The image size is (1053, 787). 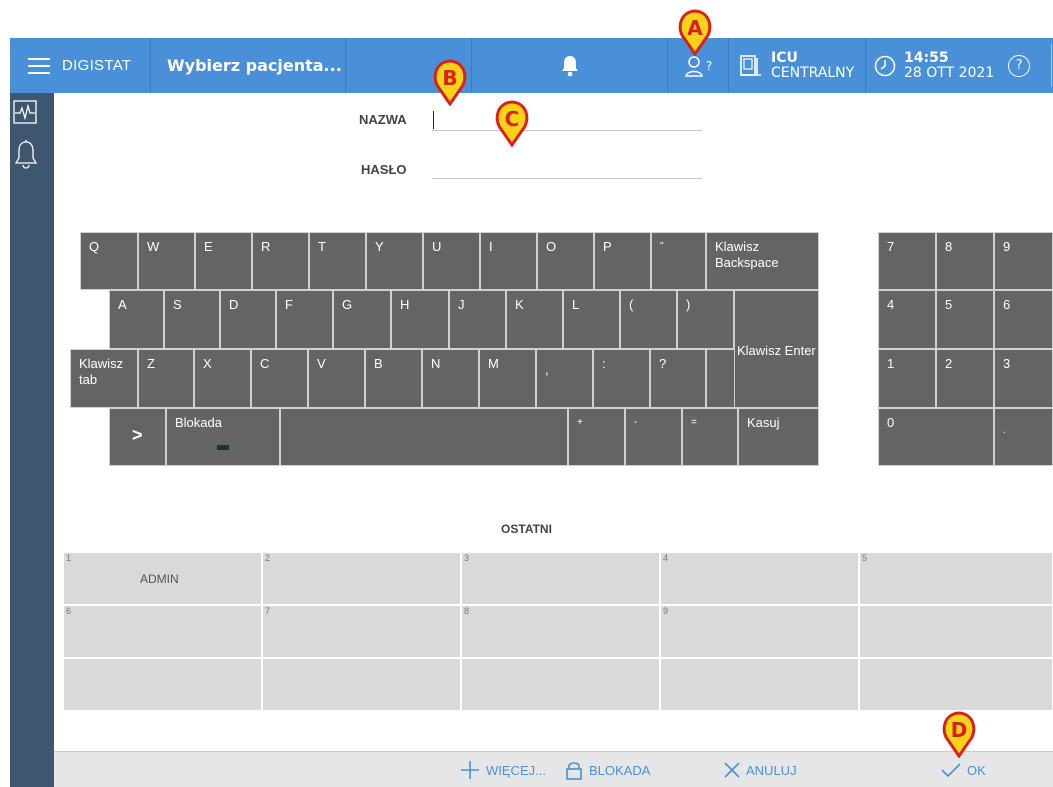 What do you see at coordinates (361, 578) in the screenshot?
I see `recent-user-cell: 2` at bounding box center [361, 578].